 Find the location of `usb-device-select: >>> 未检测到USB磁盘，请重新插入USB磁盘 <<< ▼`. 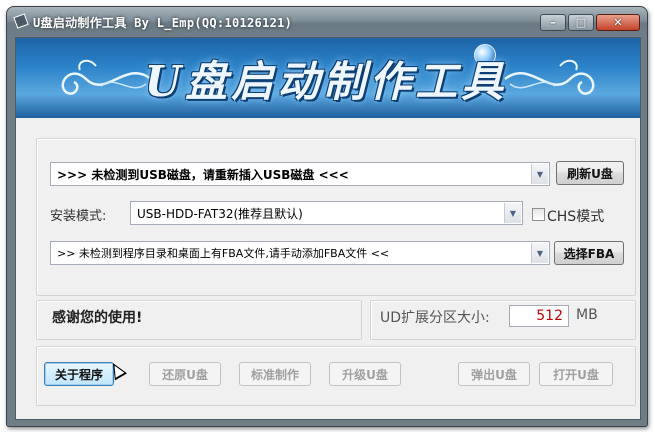

usb-device-select: >>> 未检测到USB磁盘，请重新插入USB磁盘 <<< ▼ is located at coordinates (300, 174).